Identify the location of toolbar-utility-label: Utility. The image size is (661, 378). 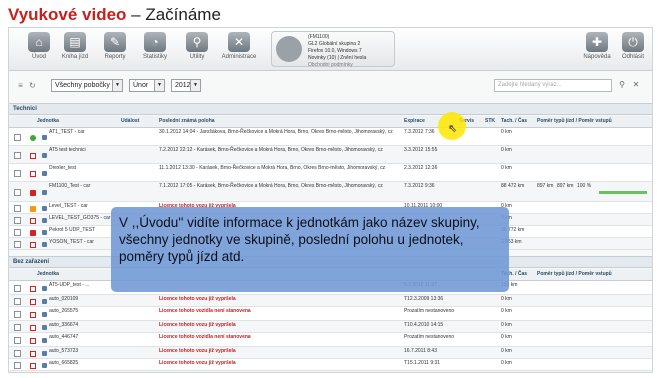
(197, 57).